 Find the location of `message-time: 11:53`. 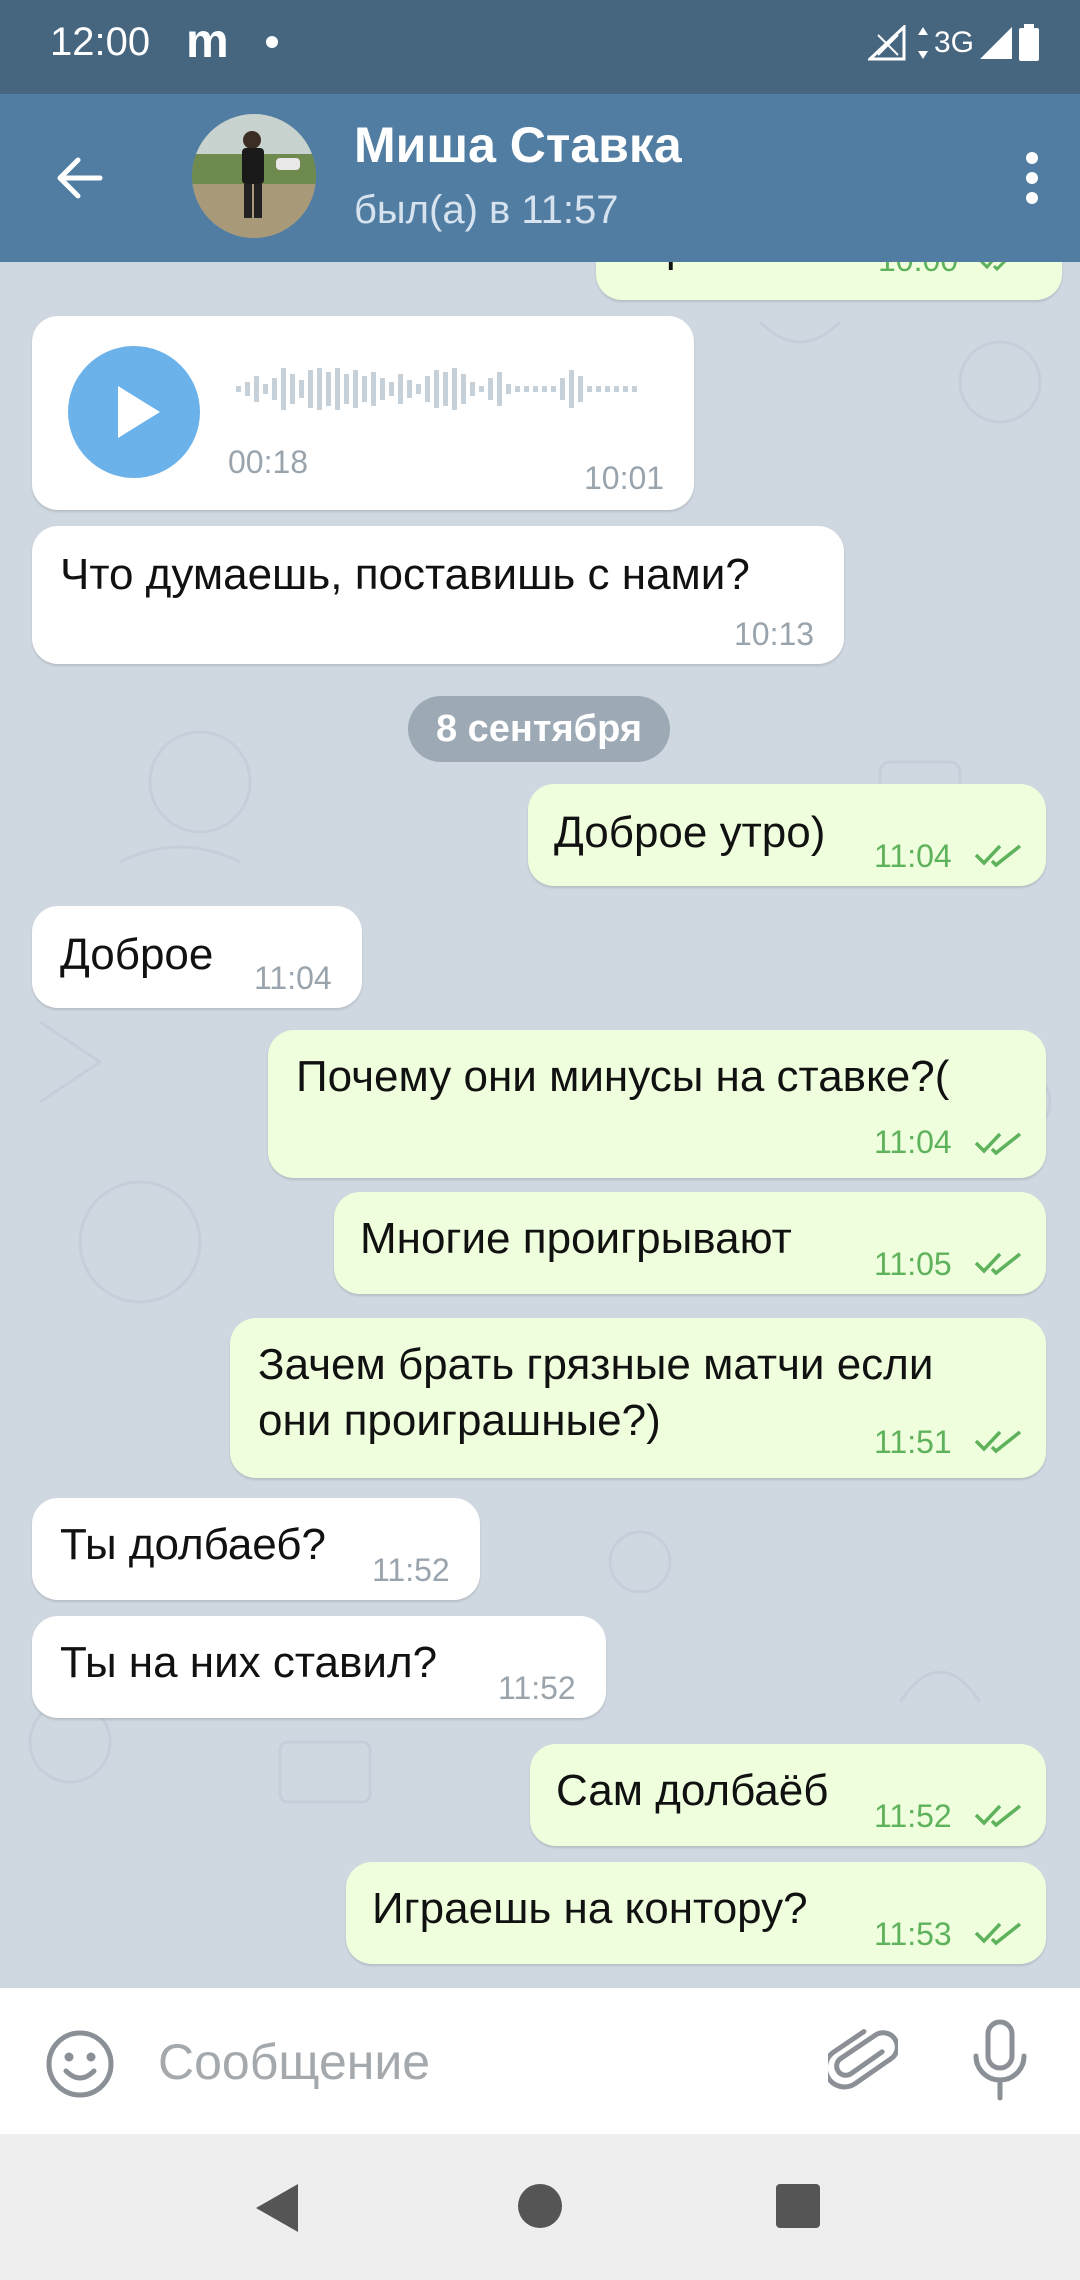

message-time: 11:53 is located at coordinates (913, 1934).